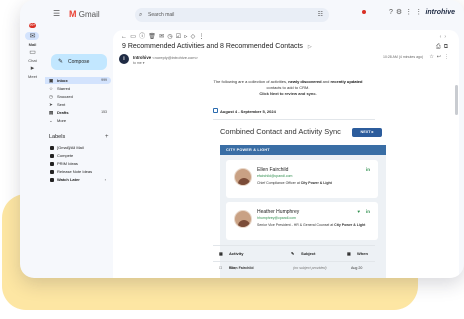 The image size is (464, 319). I want to click on rail-mail-badge: 99+, so click(32, 25).